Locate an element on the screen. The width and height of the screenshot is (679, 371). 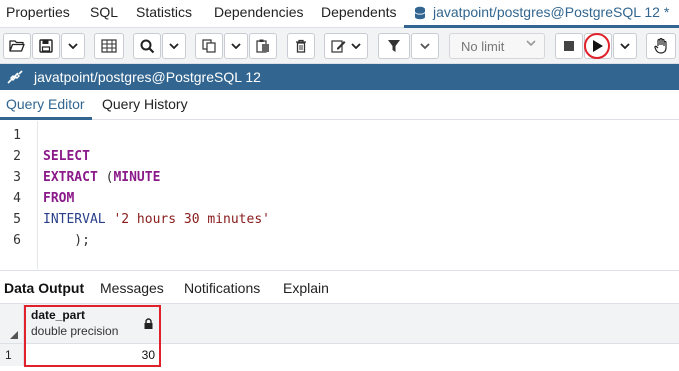
line-number-gutter: 1 2 3 4 5 6 is located at coordinates (19, 195).